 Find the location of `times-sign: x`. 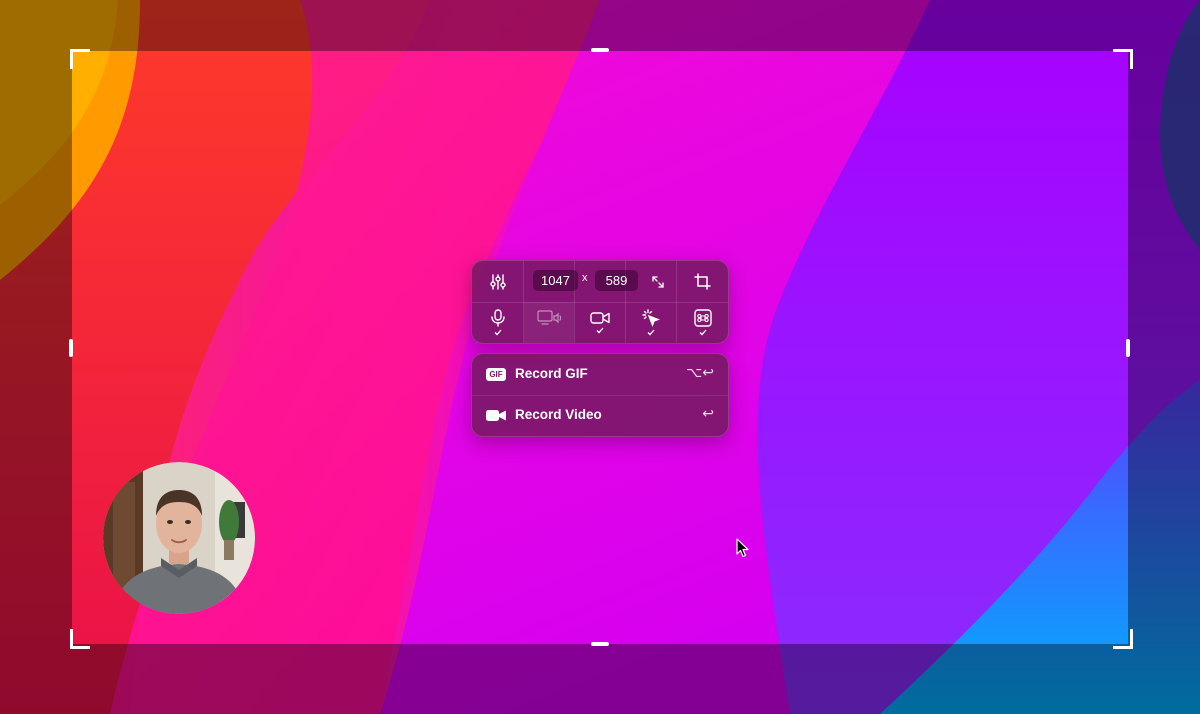

times-sign: x is located at coordinates (585, 278).